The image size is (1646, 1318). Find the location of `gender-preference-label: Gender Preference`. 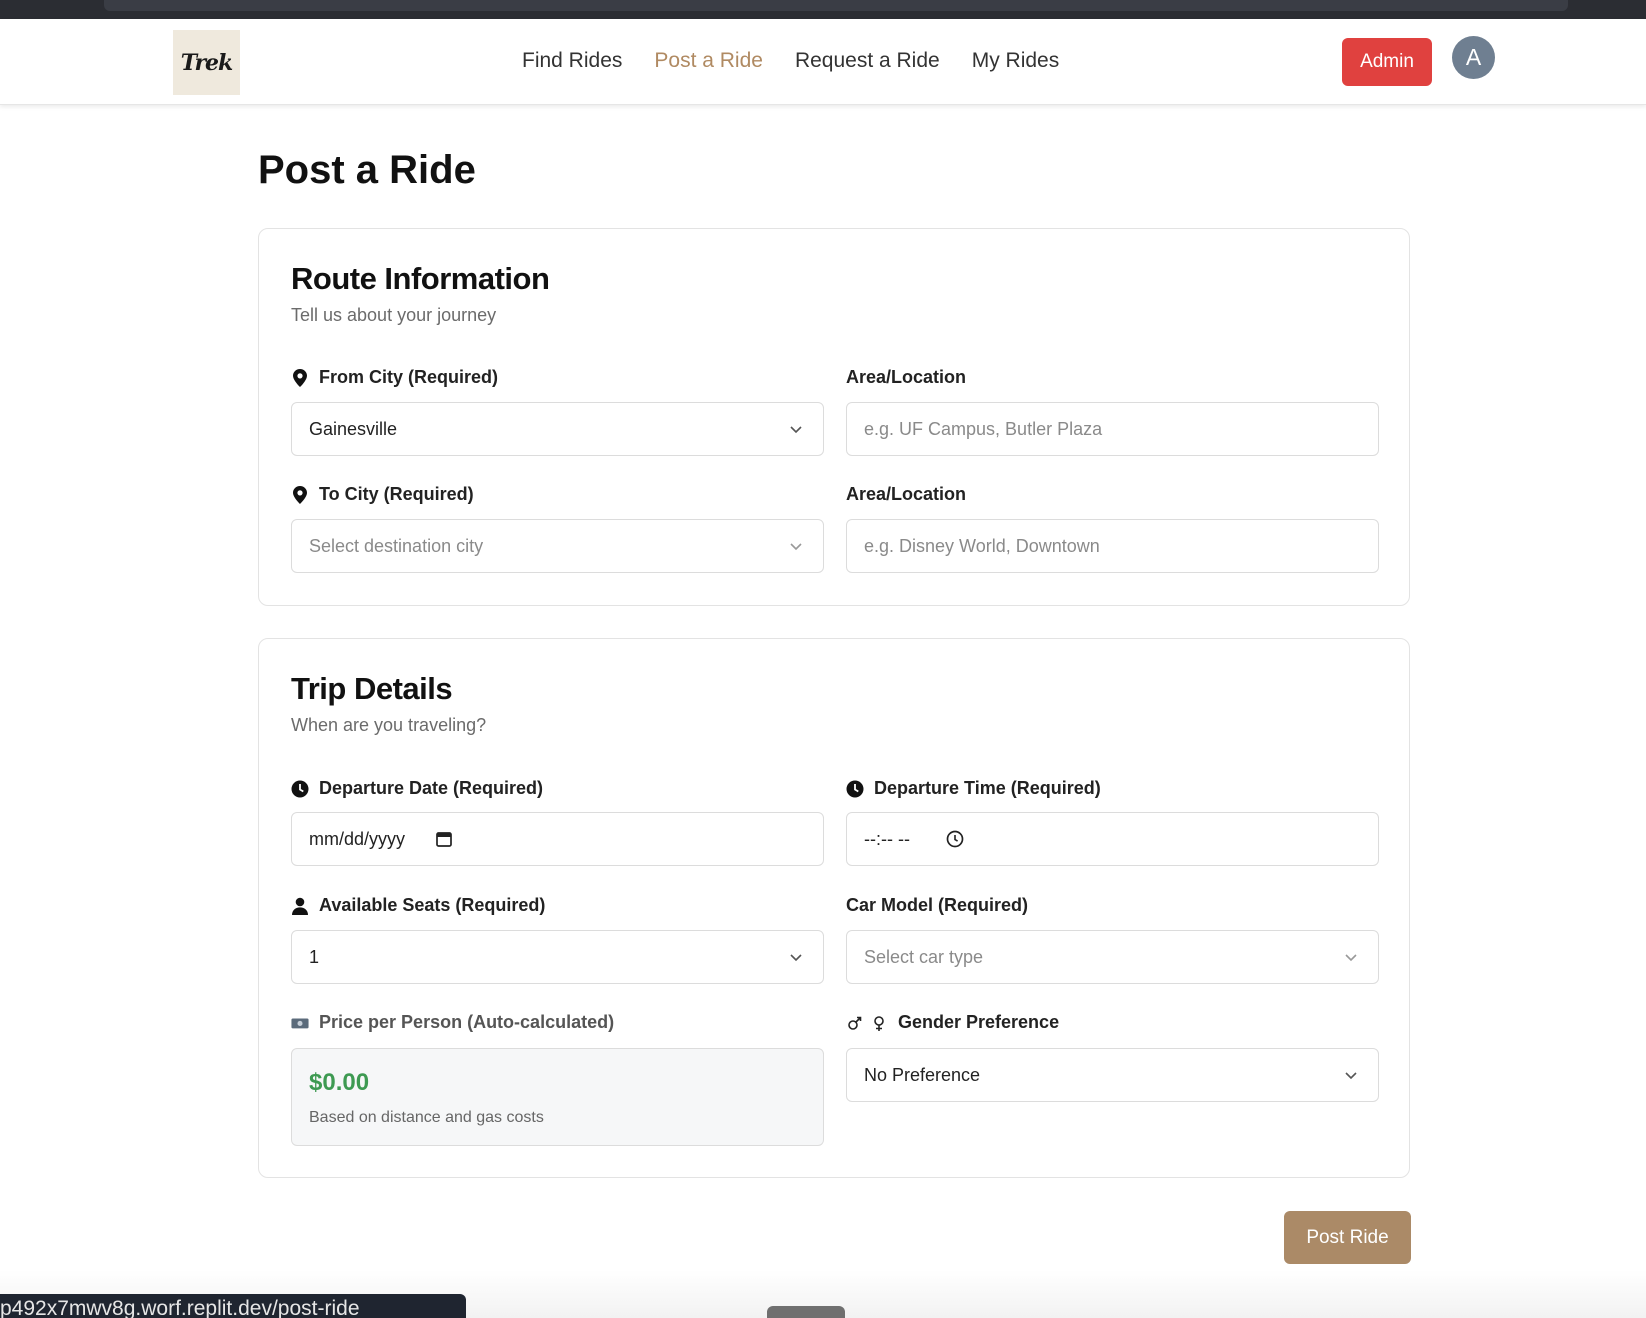

gender-preference-label: Gender Preference is located at coordinates (952, 1022).